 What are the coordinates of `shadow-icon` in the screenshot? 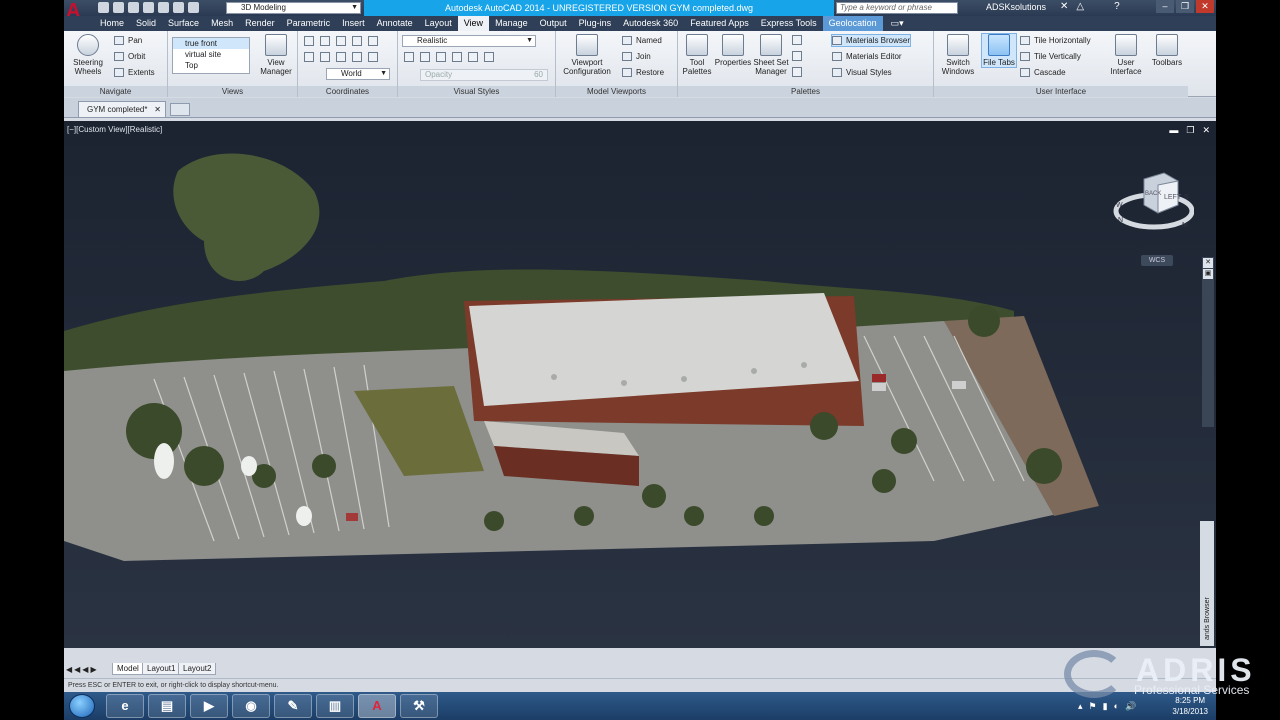 It's located at (425, 57).